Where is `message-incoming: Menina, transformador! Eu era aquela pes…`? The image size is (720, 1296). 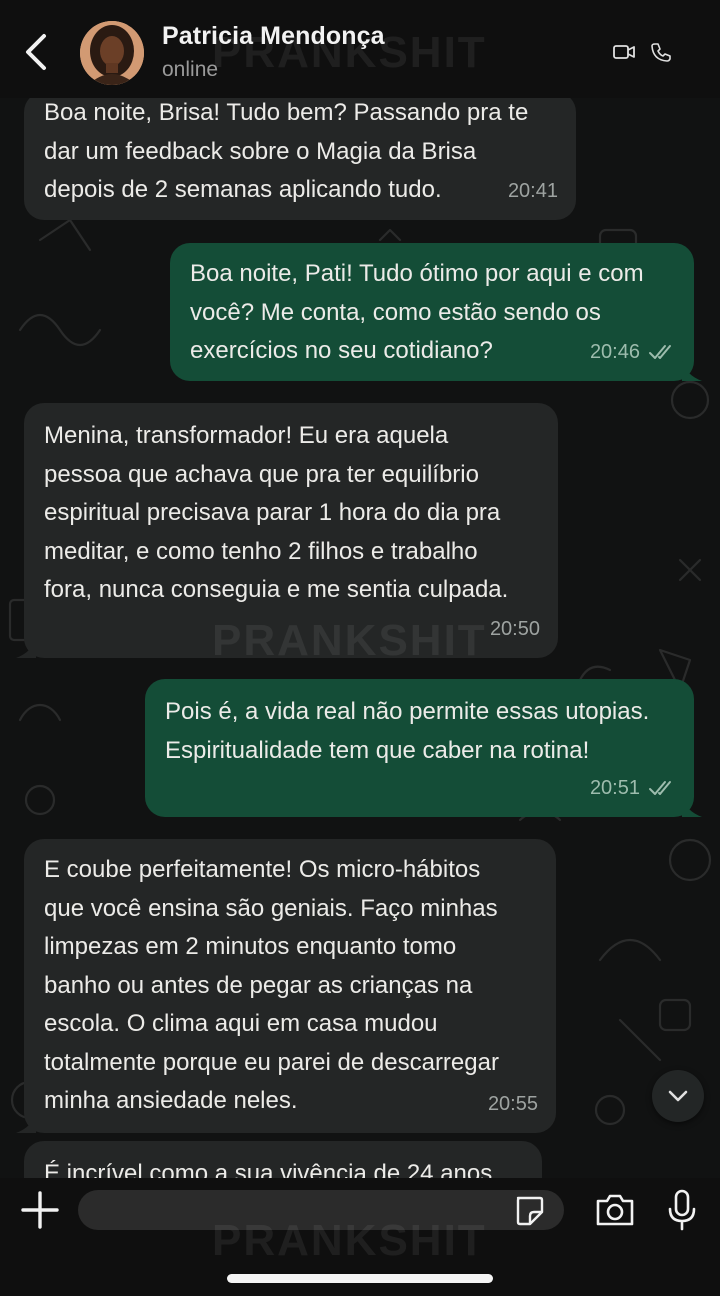
message-incoming: Menina, transformador! Eu era aquela pes… is located at coordinates (287, 530).